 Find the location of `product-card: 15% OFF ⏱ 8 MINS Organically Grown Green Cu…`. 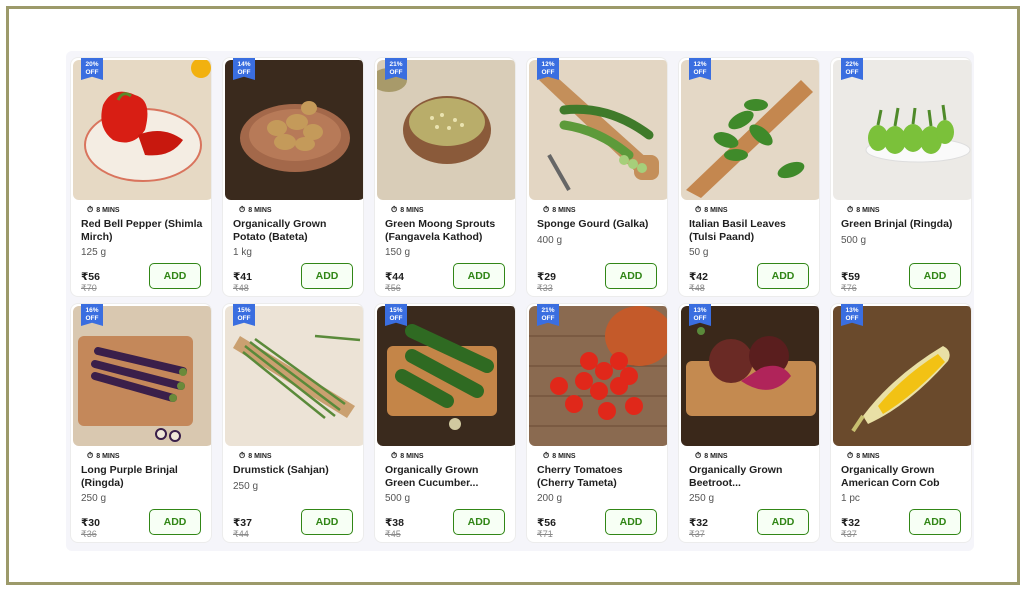

product-card: 15% OFF ⏱ 8 MINS Organically Grown Green Cu… is located at coordinates (445, 423).